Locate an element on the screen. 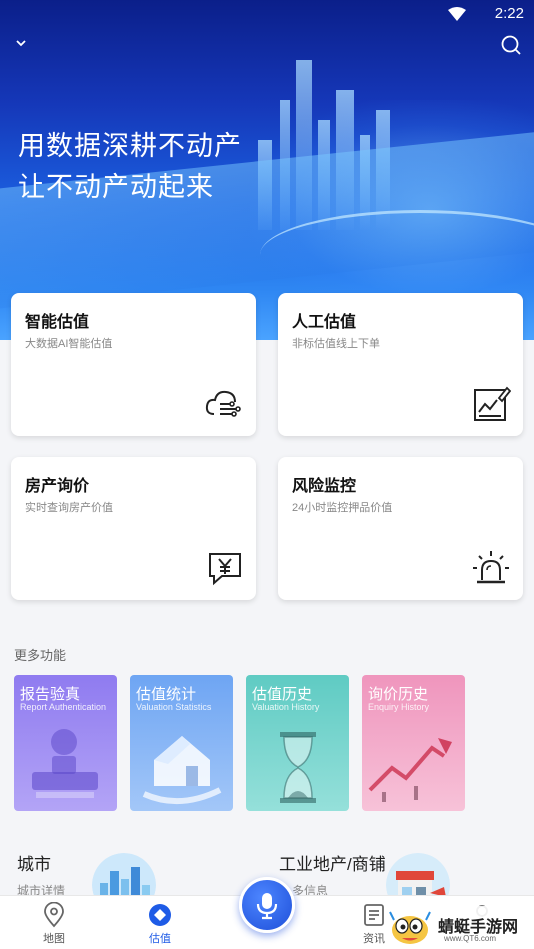 The image size is (534, 949). tile-subtitle: Enquiry History is located at coordinates (399, 707).